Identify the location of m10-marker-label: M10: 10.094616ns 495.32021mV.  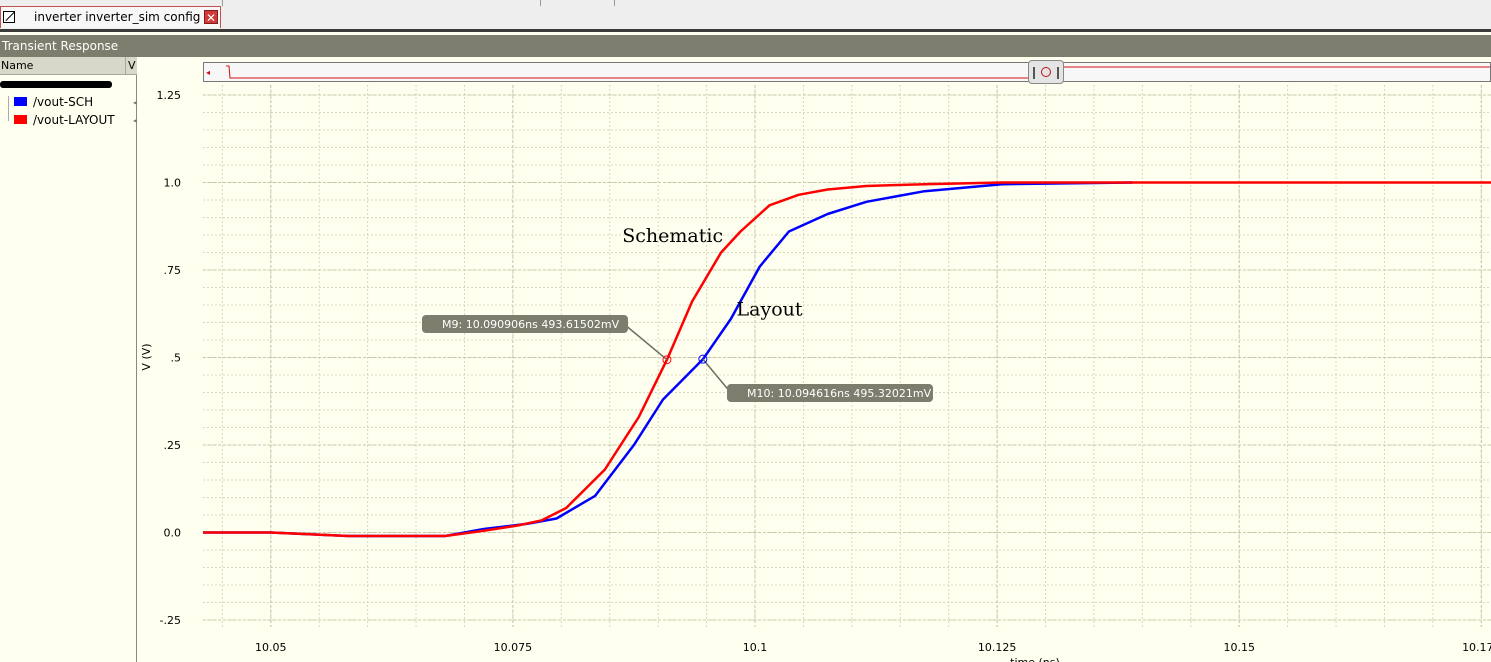
(839, 393).